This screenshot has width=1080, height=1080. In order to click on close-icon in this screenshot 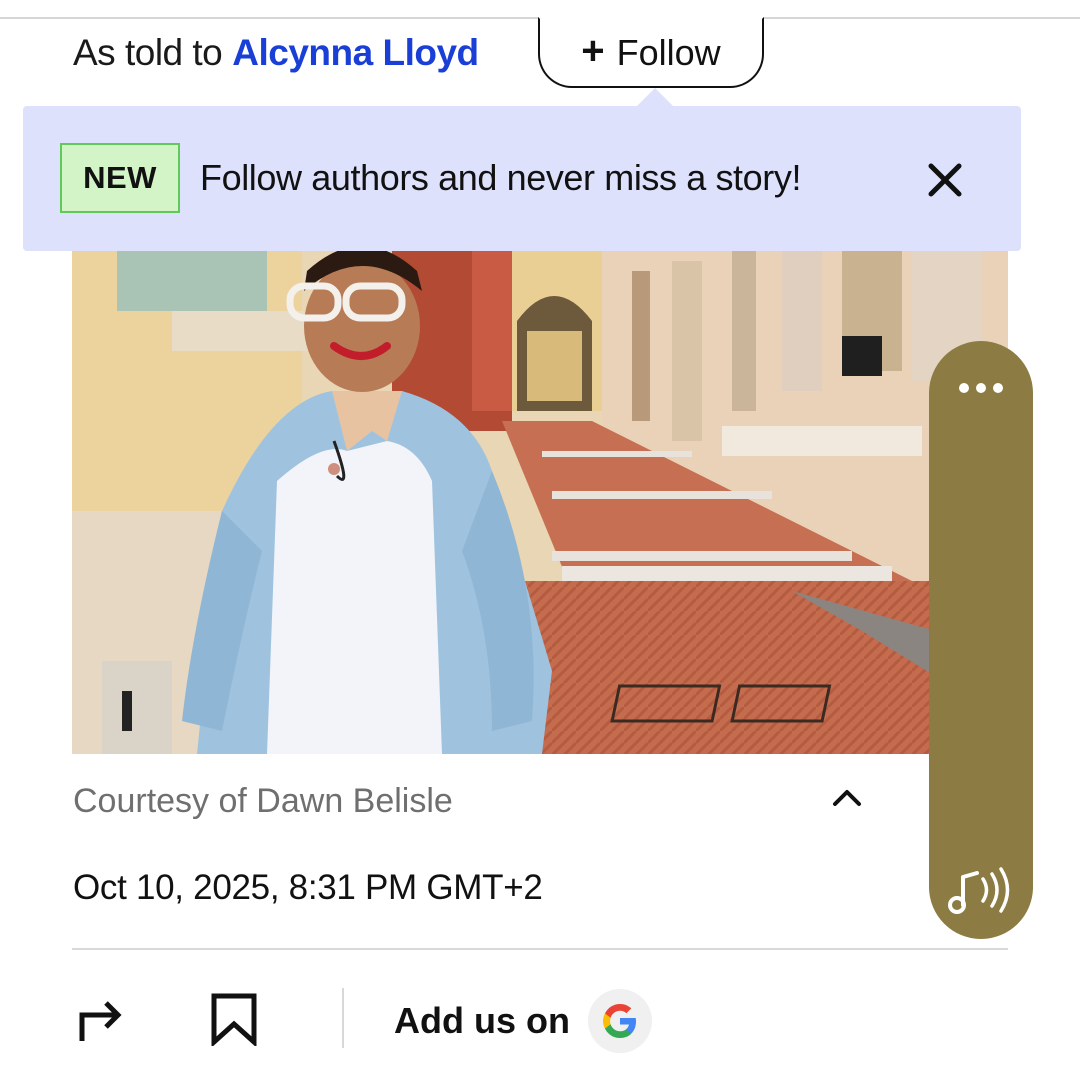, I will do `click(945, 180)`.